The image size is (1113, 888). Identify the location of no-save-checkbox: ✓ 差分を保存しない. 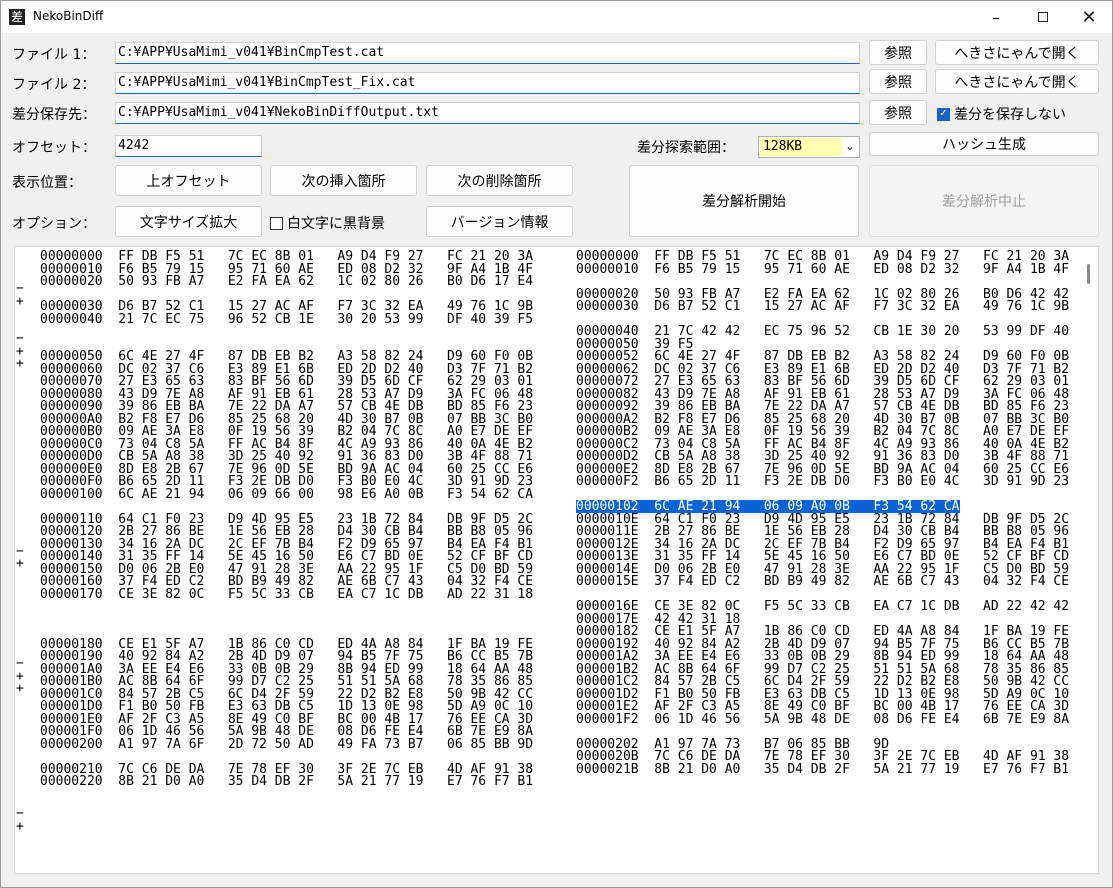
(1001, 114).